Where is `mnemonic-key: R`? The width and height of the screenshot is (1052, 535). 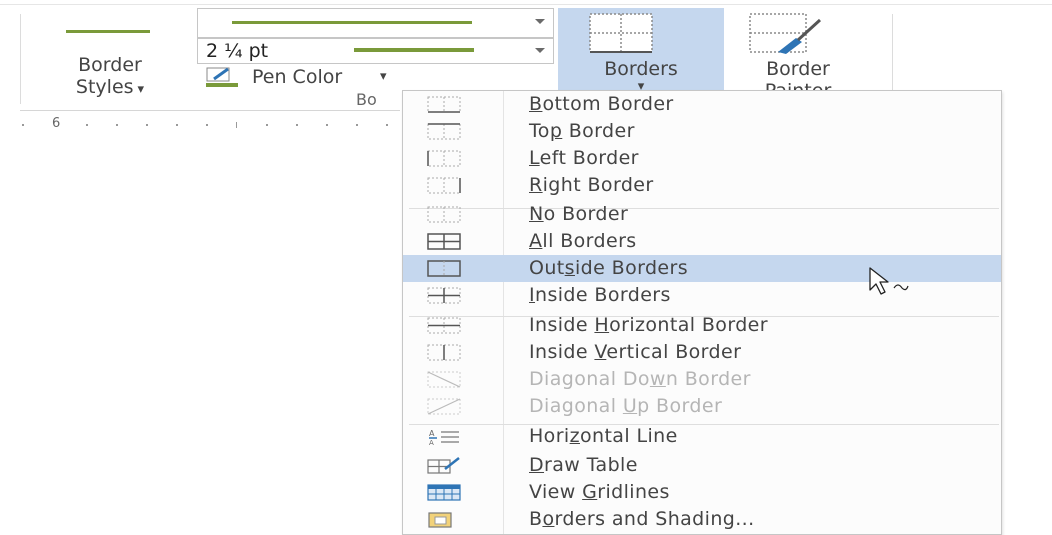 mnemonic-key: R is located at coordinates (536, 185).